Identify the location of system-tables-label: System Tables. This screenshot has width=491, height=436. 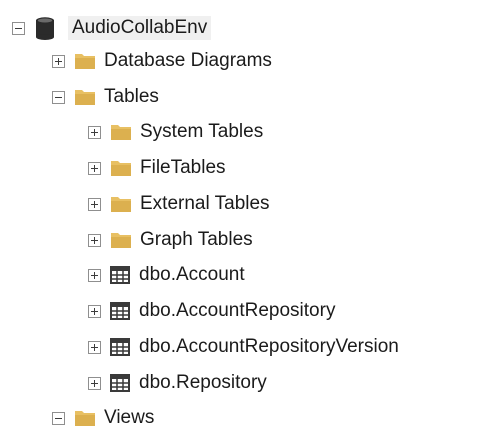
(202, 131).